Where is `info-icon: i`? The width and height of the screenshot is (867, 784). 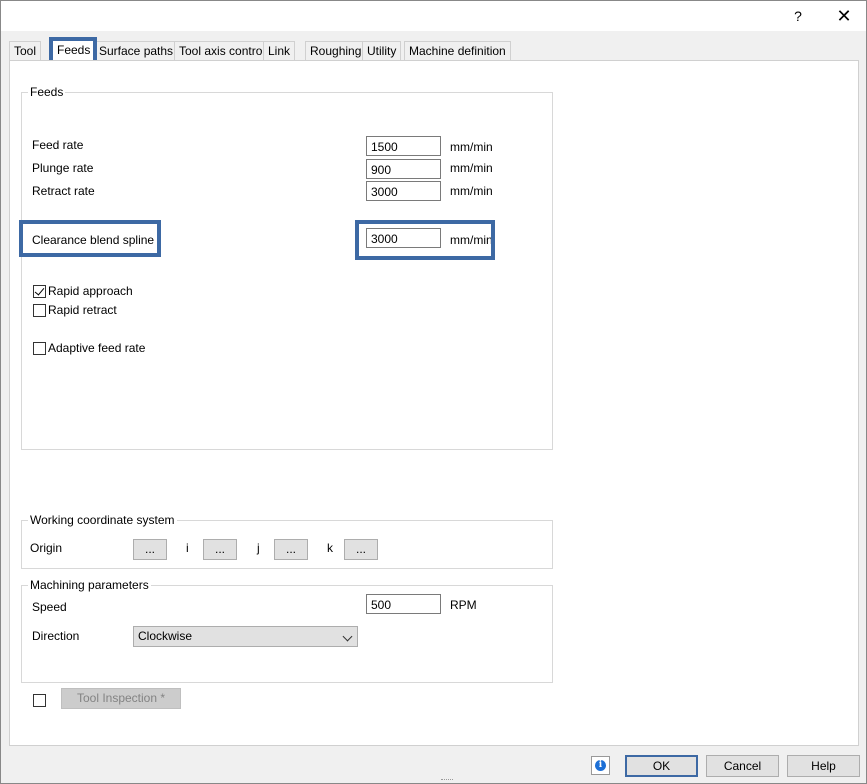
info-icon: i is located at coordinates (600, 765).